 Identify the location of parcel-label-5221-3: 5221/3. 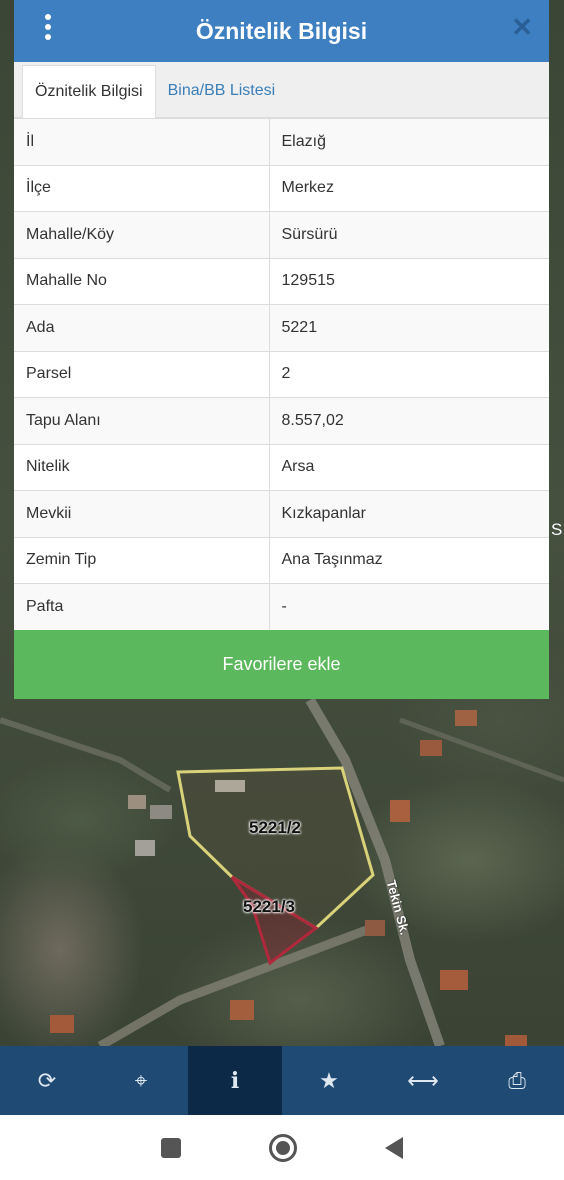
(269, 906).